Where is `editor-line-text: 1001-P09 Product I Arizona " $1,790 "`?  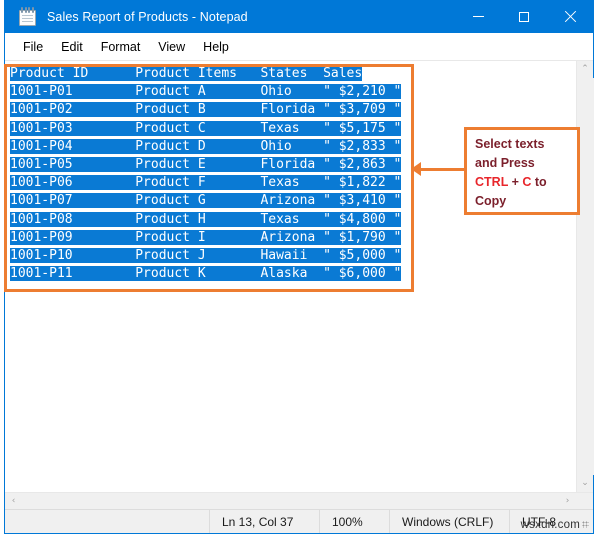 editor-line-text: 1001-P09 Product I Arizona " $1,790 " is located at coordinates (206, 237).